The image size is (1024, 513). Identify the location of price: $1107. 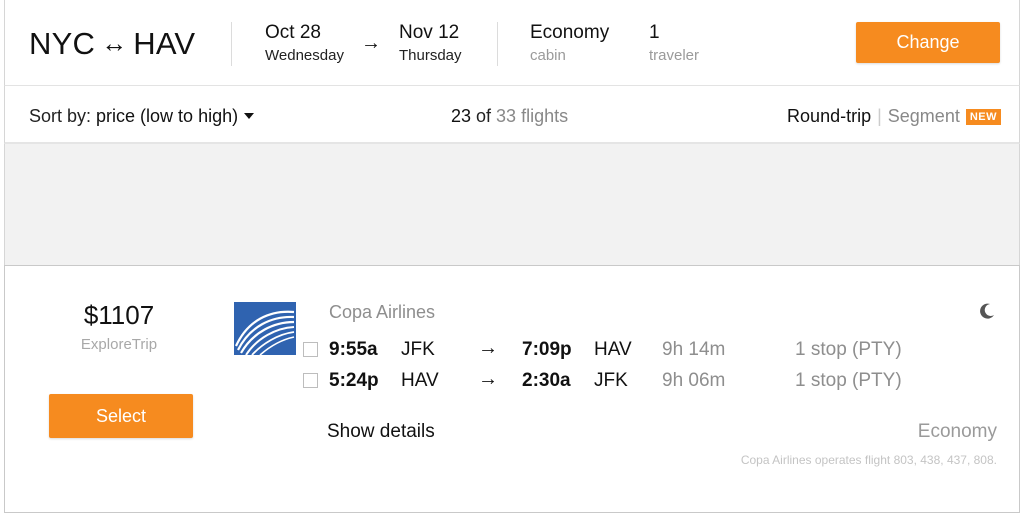
(119, 315).